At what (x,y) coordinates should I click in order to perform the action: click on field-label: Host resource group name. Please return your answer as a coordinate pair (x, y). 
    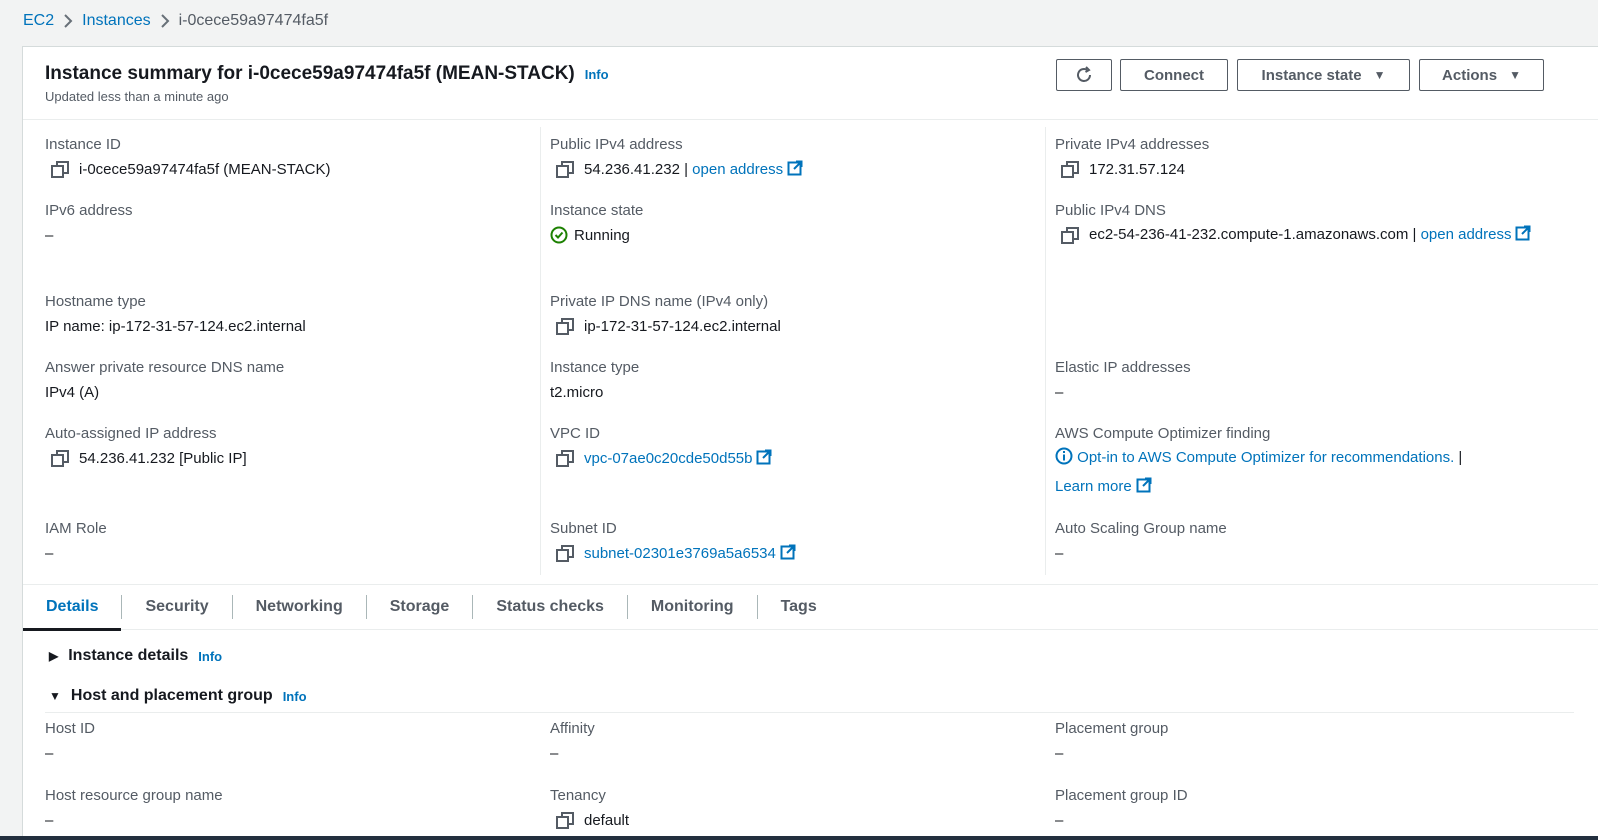
    Looking at the image, I should click on (134, 795).